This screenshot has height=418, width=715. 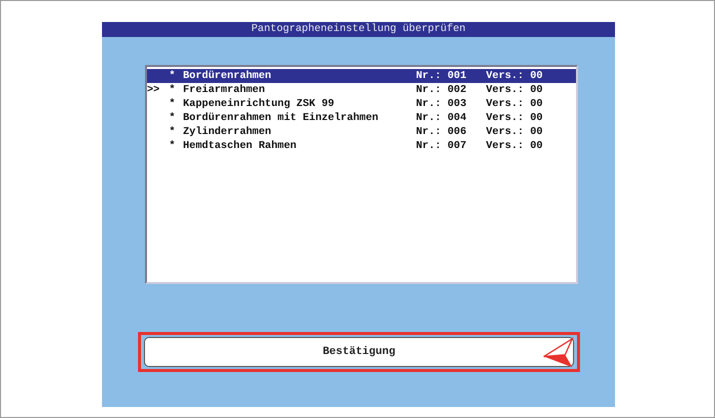 I want to click on item-number: Nr.: 003, so click(x=442, y=104).